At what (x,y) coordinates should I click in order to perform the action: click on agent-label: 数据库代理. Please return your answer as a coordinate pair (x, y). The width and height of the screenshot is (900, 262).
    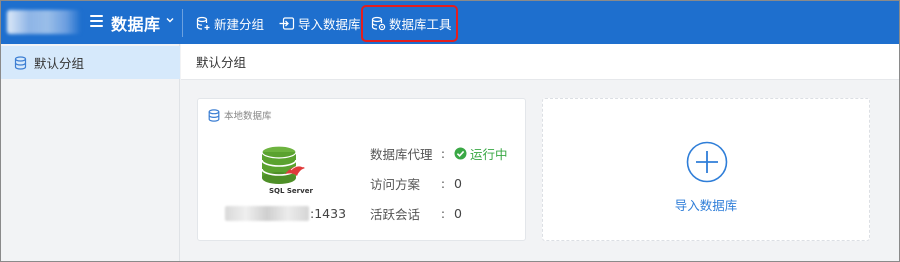
    Looking at the image, I should click on (401, 154).